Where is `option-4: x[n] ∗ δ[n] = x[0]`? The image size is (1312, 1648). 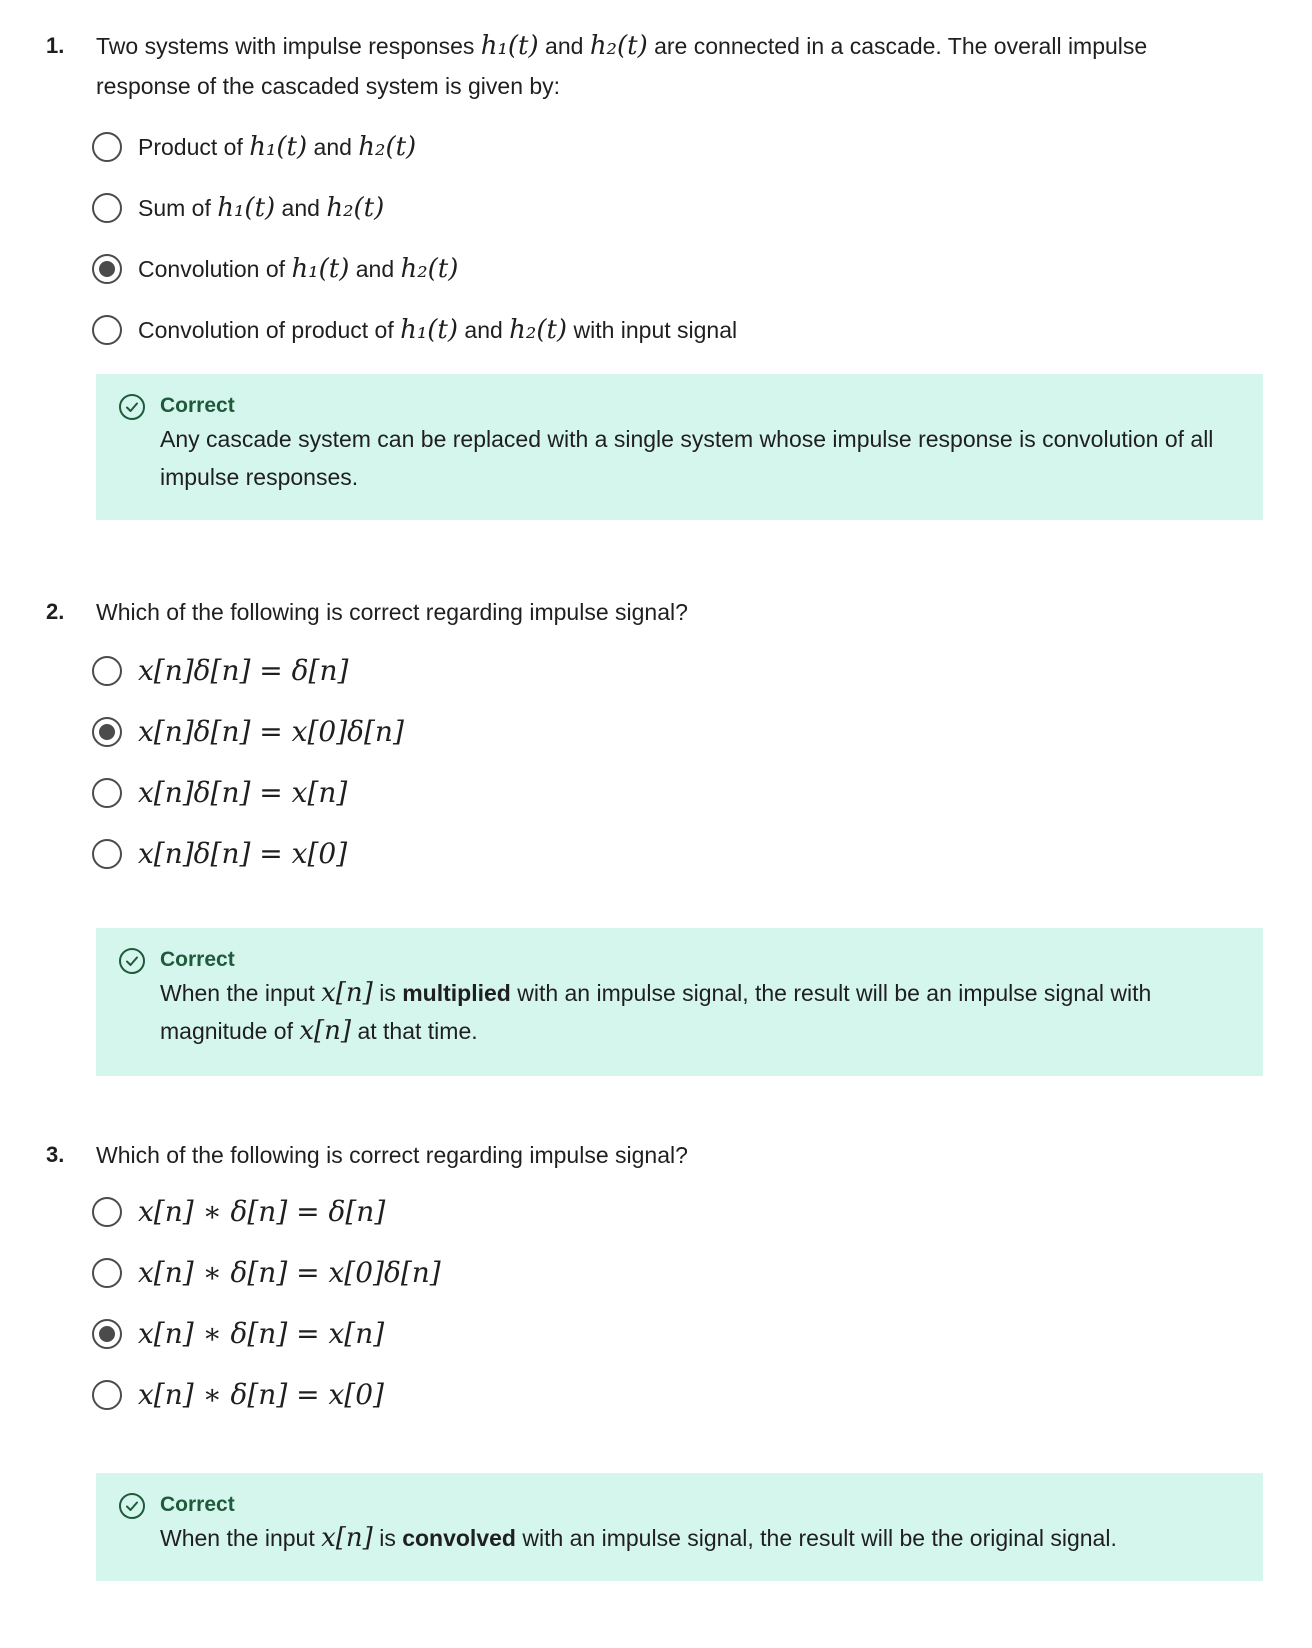
option-4: x[n] ∗ δ[n] = x[0] is located at coordinates (266, 1394).